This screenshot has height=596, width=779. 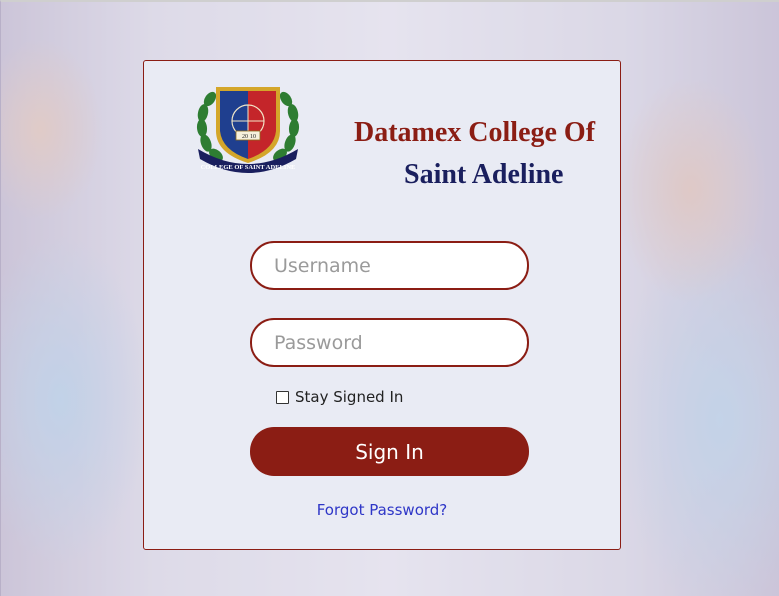 What do you see at coordinates (484, 174) in the screenshot?
I see `college-title-line2: Saint Adeline` at bounding box center [484, 174].